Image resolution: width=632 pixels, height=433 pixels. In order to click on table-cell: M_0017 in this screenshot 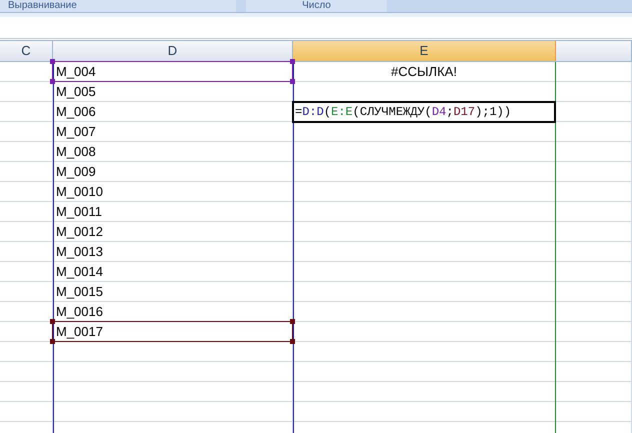, I will do `click(173, 332)`.